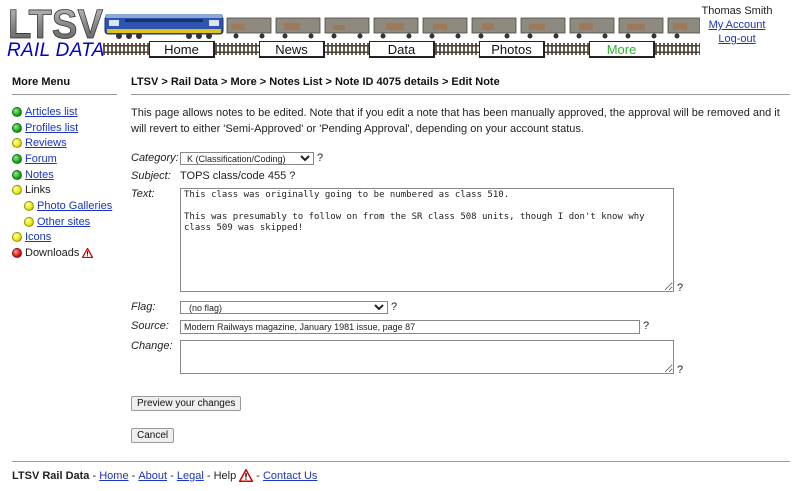 This screenshot has height=491, width=800. What do you see at coordinates (290, 476) in the screenshot?
I see `footer-contact-link: Contact Us` at bounding box center [290, 476].